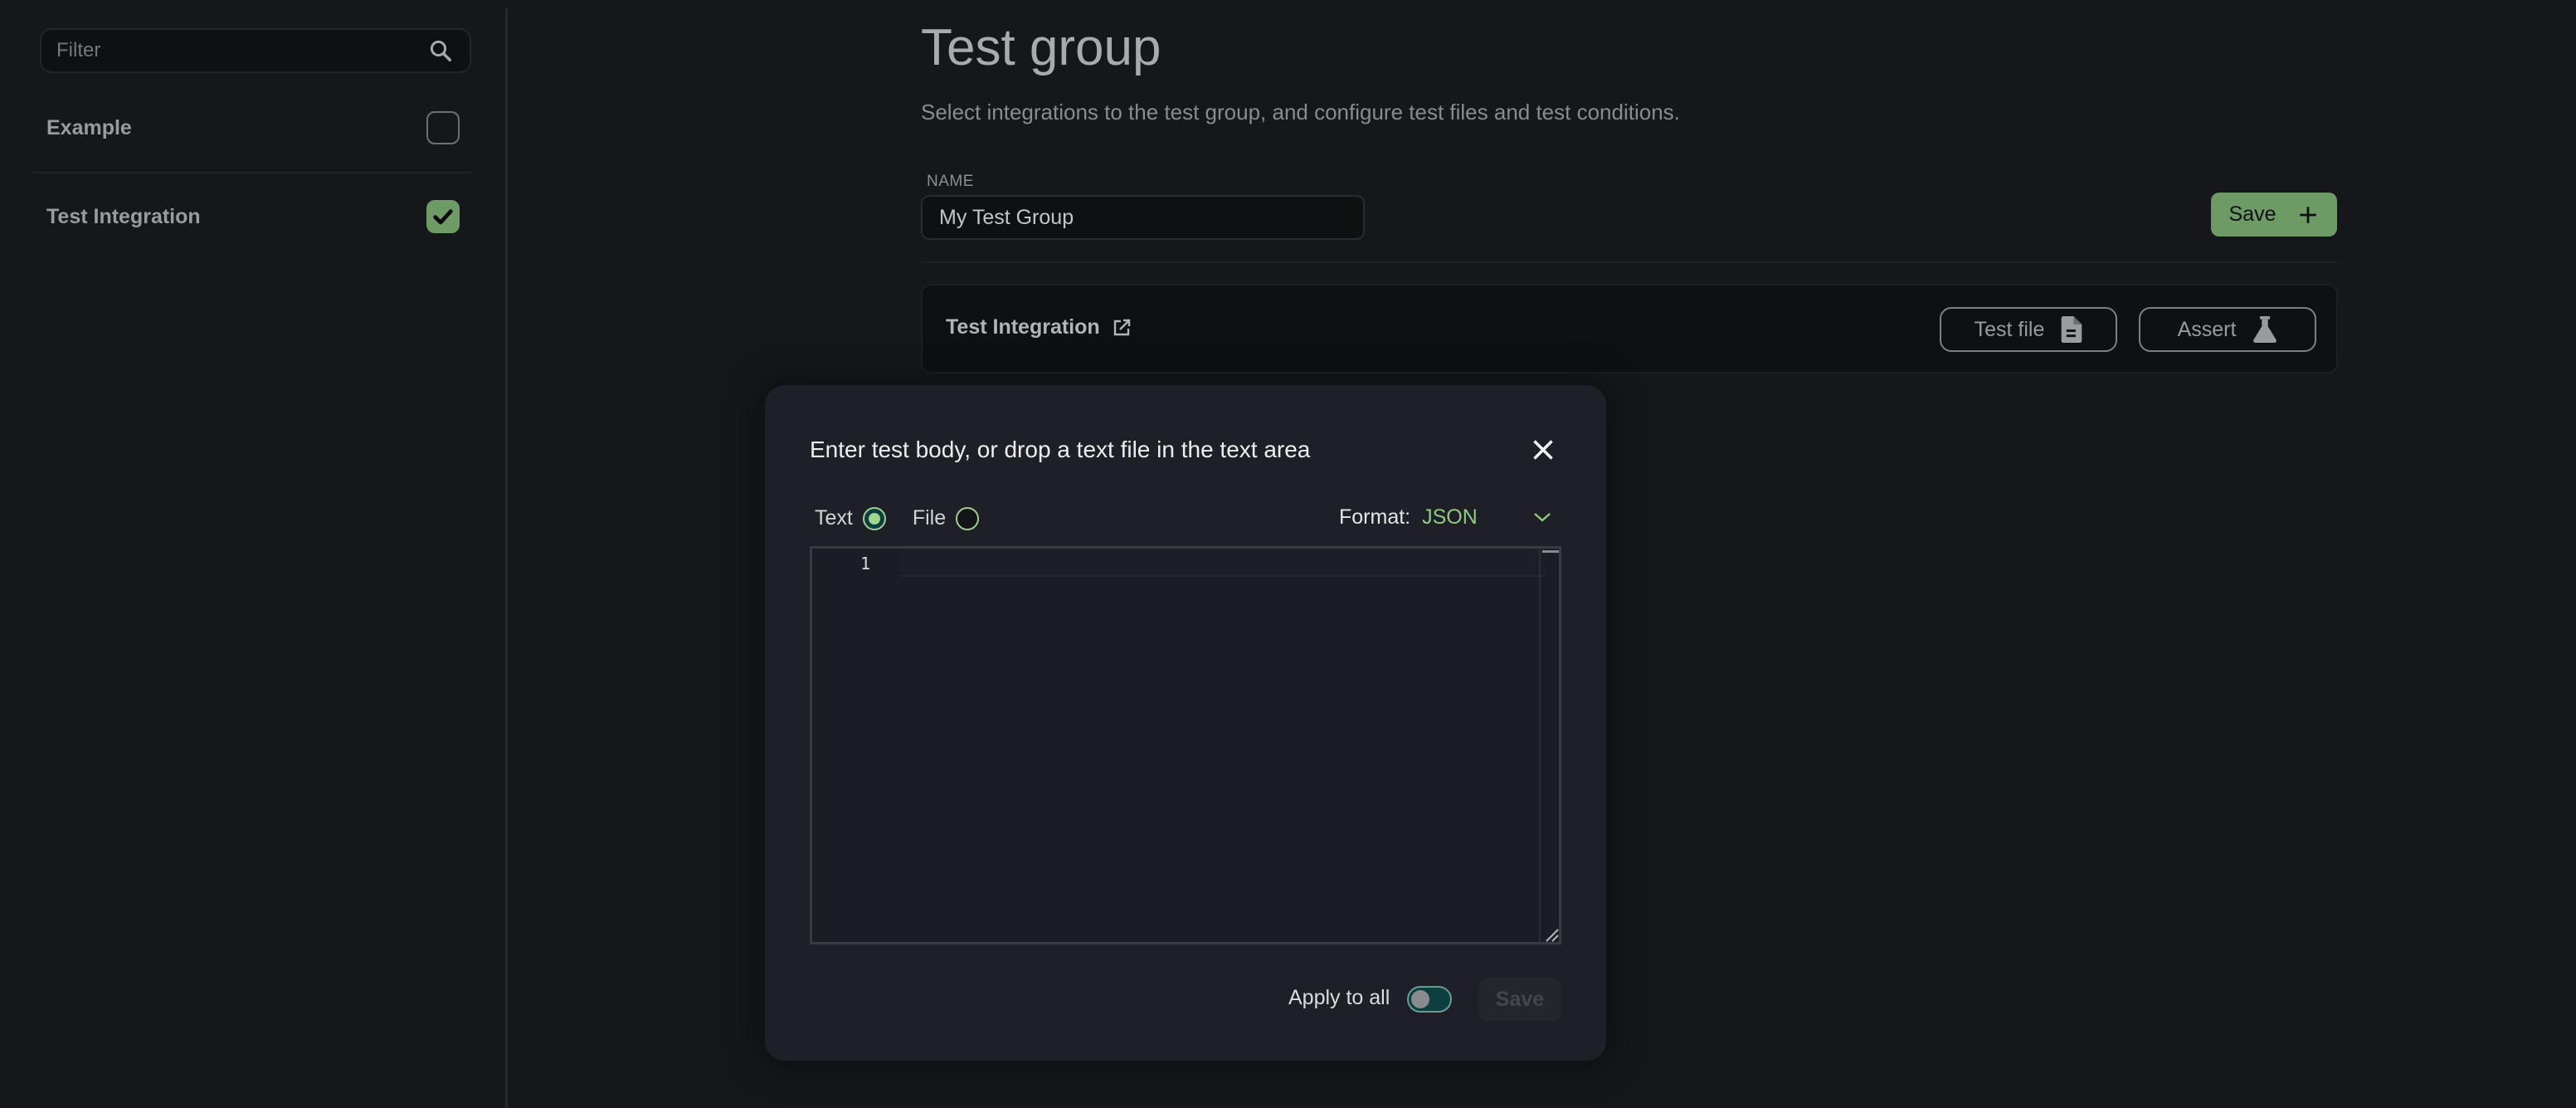 The height and width of the screenshot is (1108, 2576). Describe the element at coordinates (1143, 218) in the screenshot. I see `name-input` at that location.